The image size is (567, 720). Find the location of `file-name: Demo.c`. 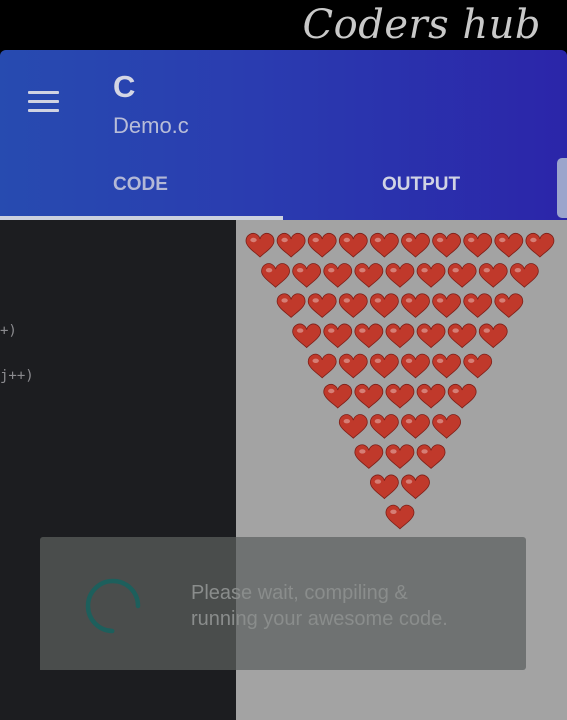

file-name: Demo.c is located at coordinates (151, 125).